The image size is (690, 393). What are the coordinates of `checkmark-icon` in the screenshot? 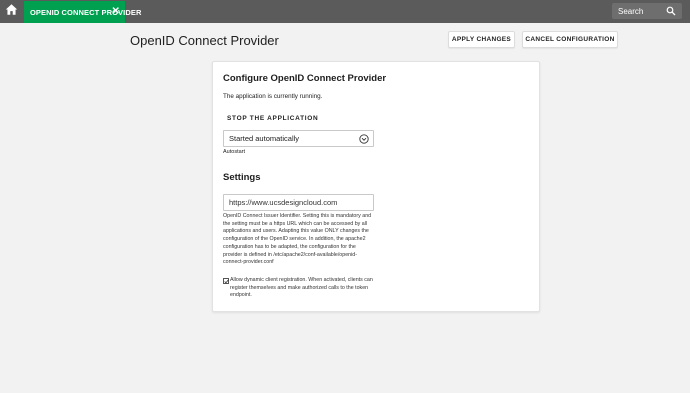 It's located at (226, 281).